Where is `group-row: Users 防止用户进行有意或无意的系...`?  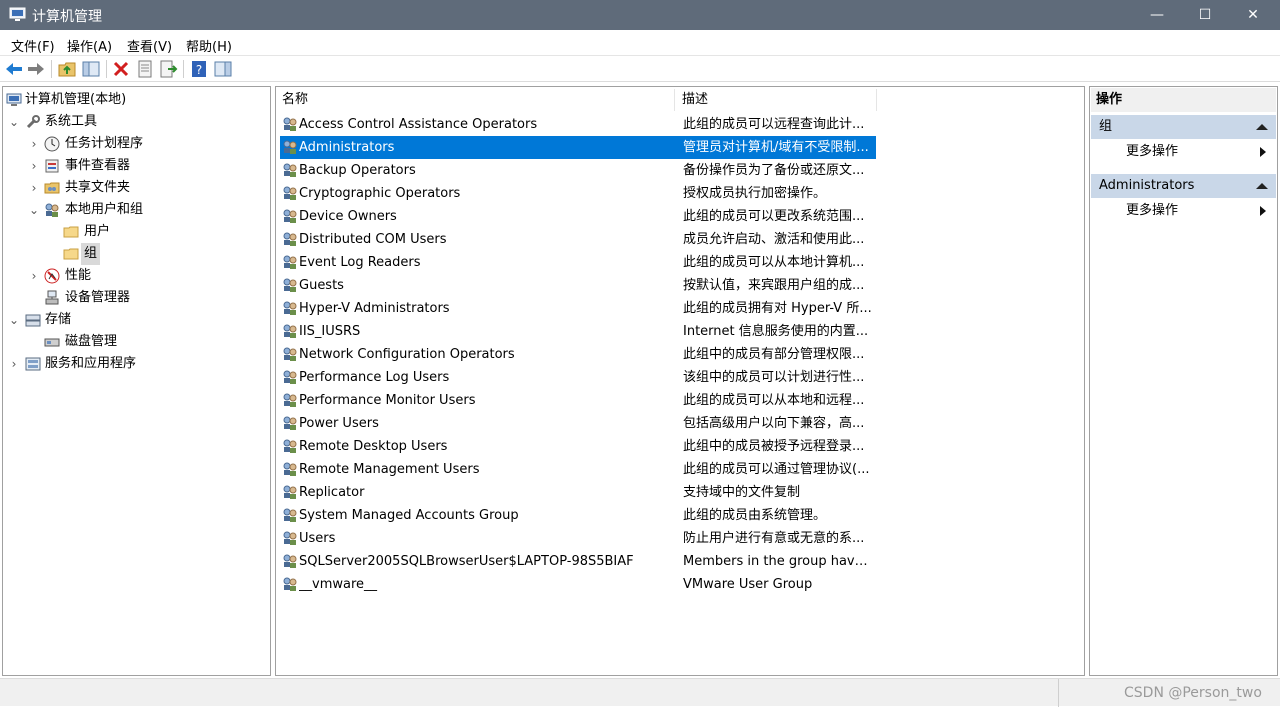 group-row: Users 防止用户进行有意或无意的系... is located at coordinates (578, 538).